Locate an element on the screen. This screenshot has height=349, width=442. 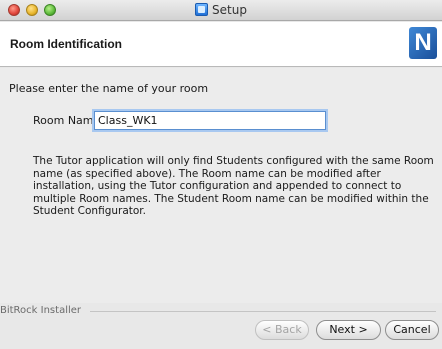
title-bar: Setup is located at coordinates (221, 10).